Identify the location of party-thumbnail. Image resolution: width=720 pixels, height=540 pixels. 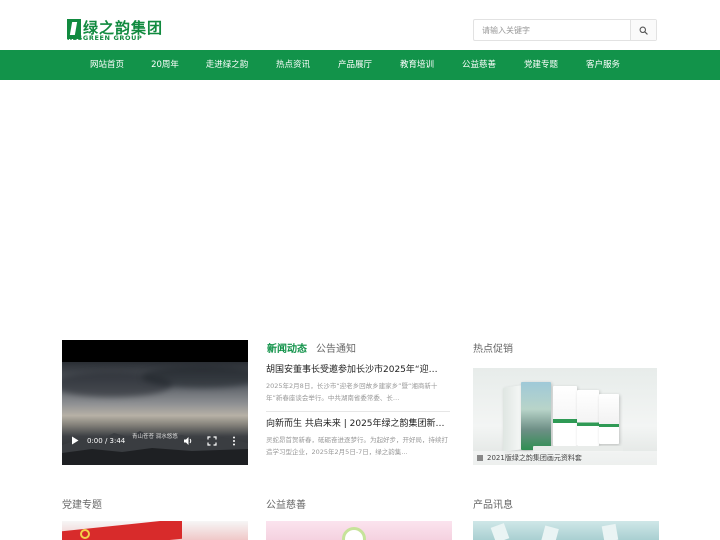
(155, 530).